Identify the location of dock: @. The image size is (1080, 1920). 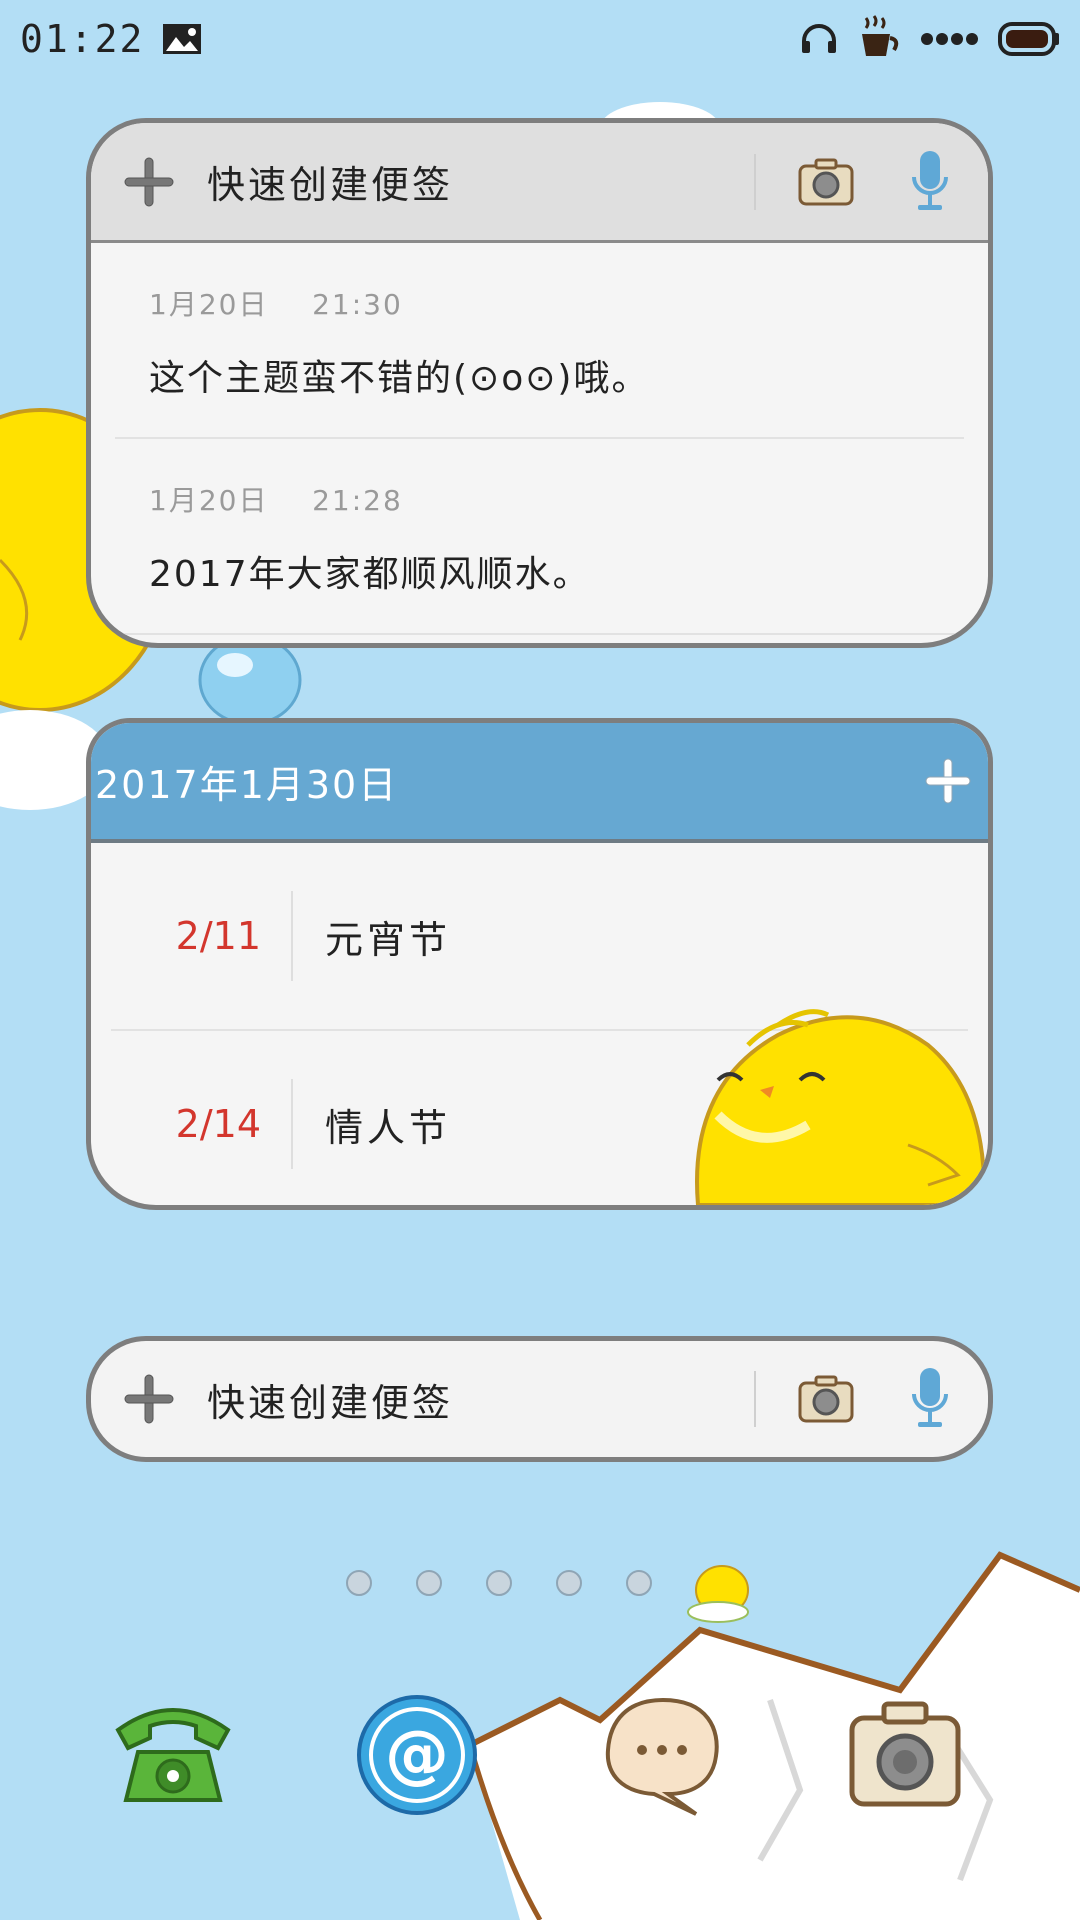
(540, 1755).